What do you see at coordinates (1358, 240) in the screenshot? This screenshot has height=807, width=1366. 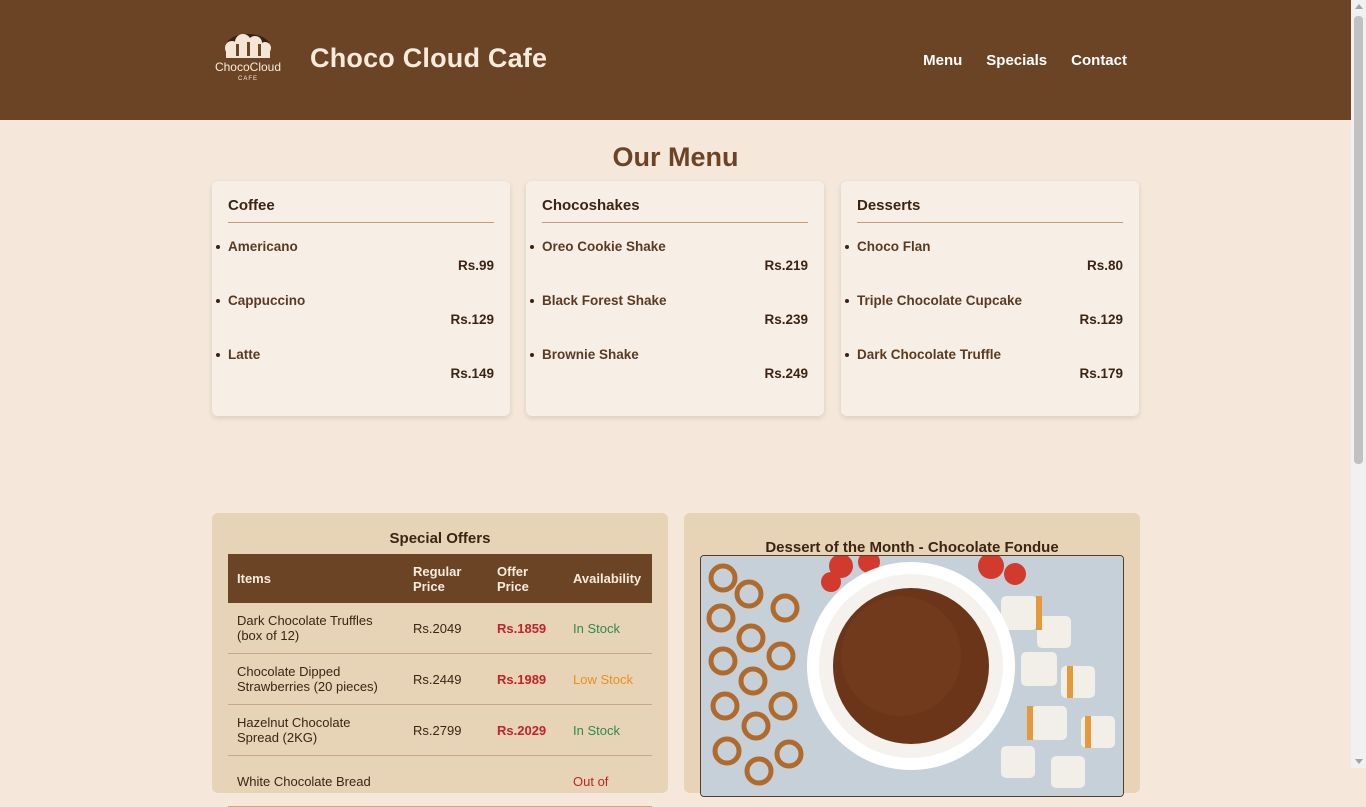 I see `scrollbar-thumb` at bounding box center [1358, 240].